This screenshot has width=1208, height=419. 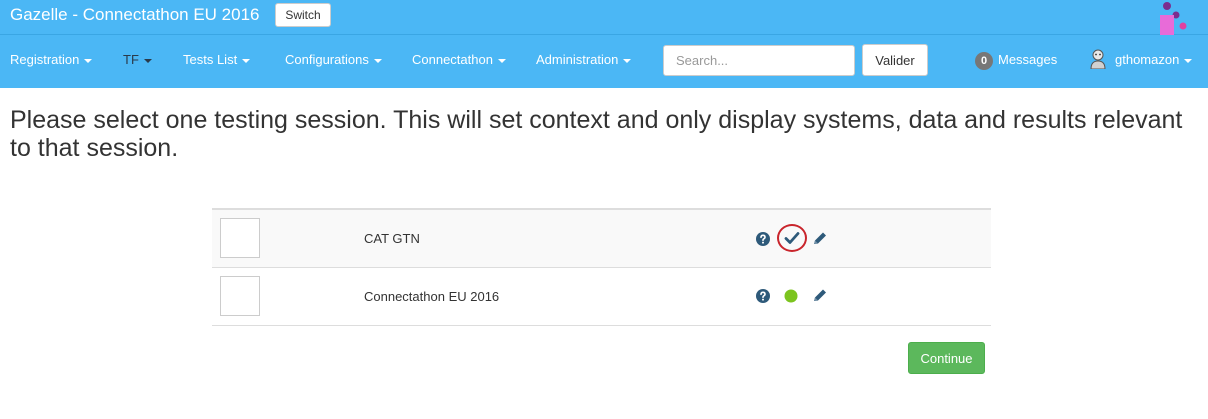 What do you see at coordinates (946, 358) in the screenshot?
I see `continue-button: Continue` at bounding box center [946, 358].